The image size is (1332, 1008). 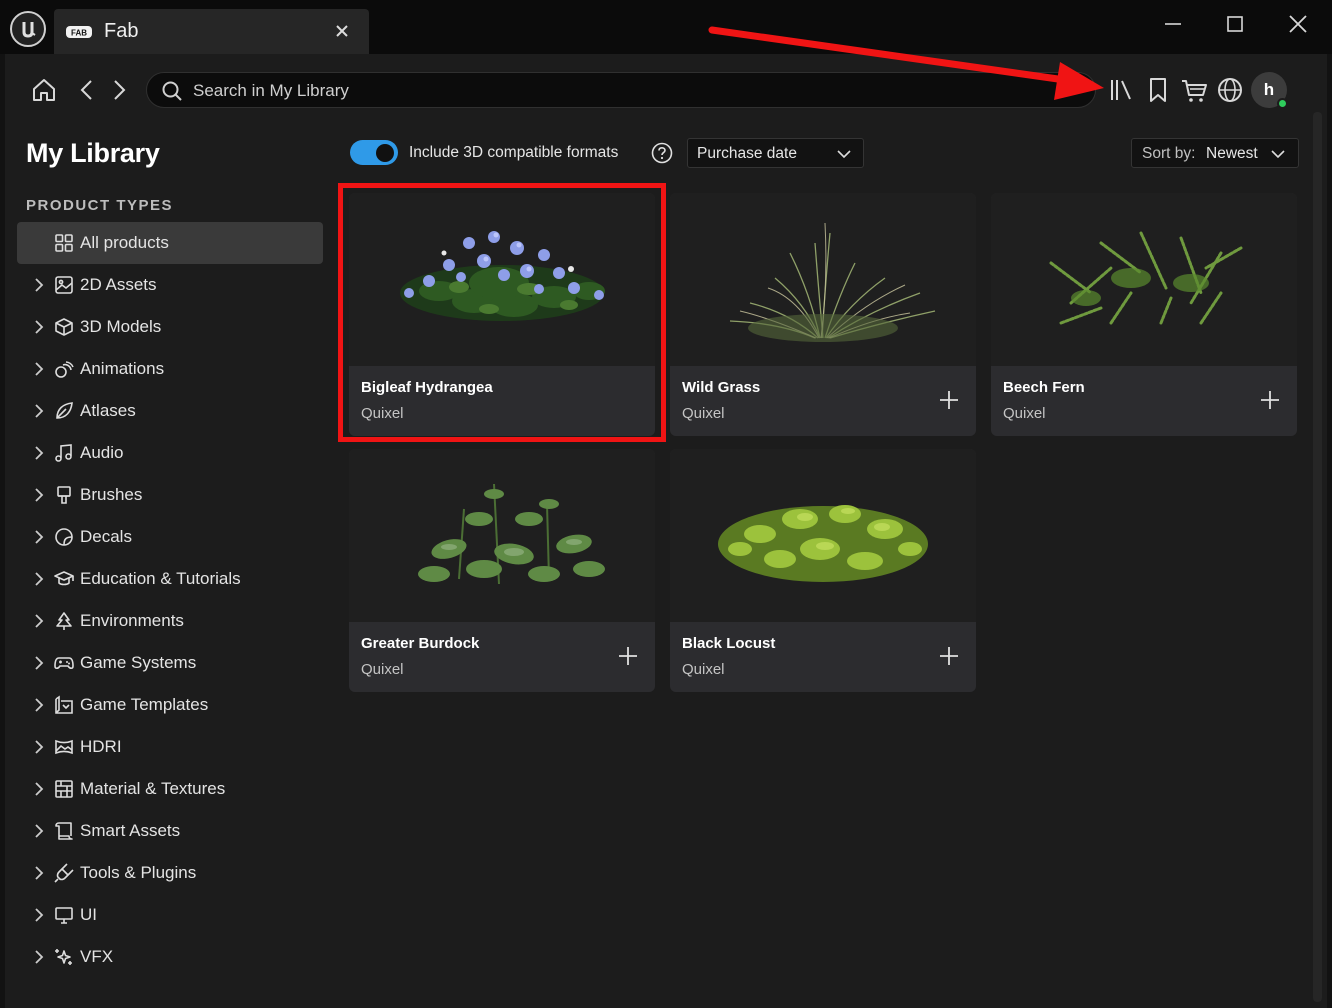 I want to click on product-card: Greater Burdock Quixel, so click(x=502, y=570).